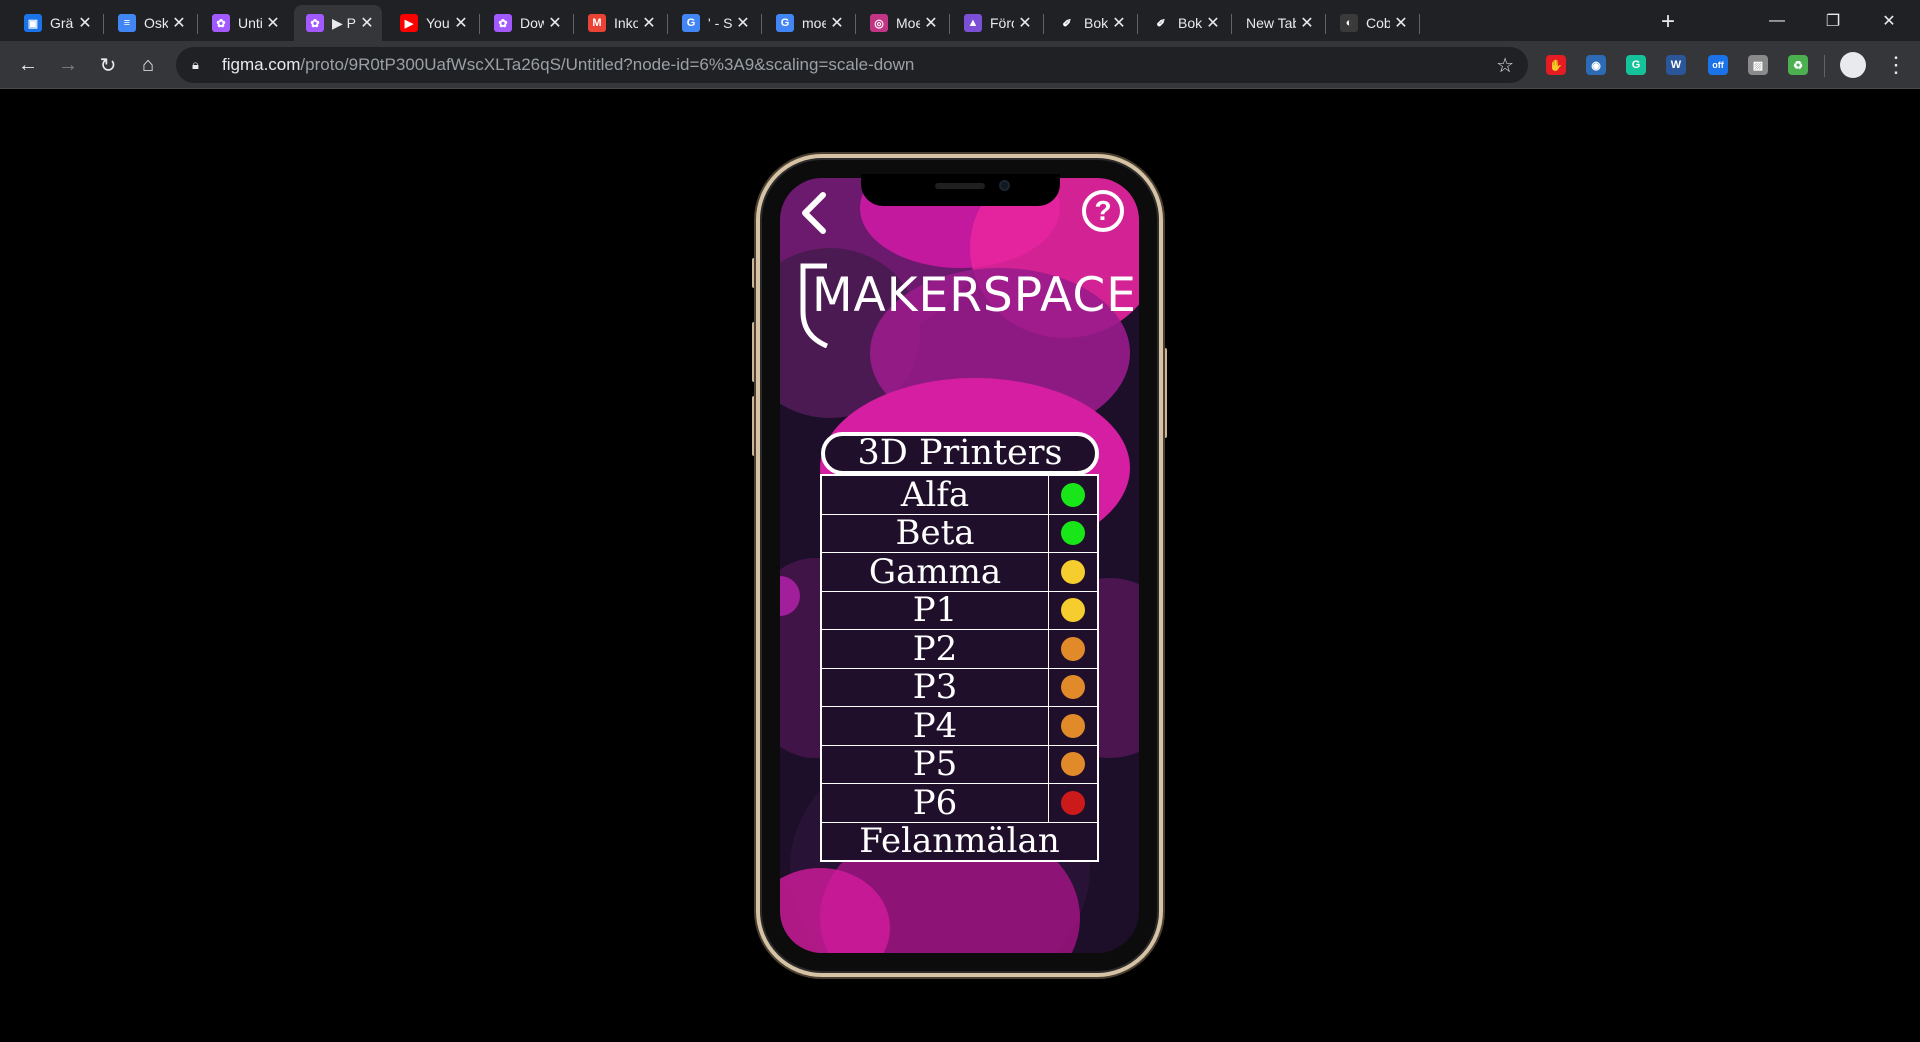 This screenshot has width=1920, height=1042. I want to click on browser-tab: Gmoe ✕, so click(808, 23).